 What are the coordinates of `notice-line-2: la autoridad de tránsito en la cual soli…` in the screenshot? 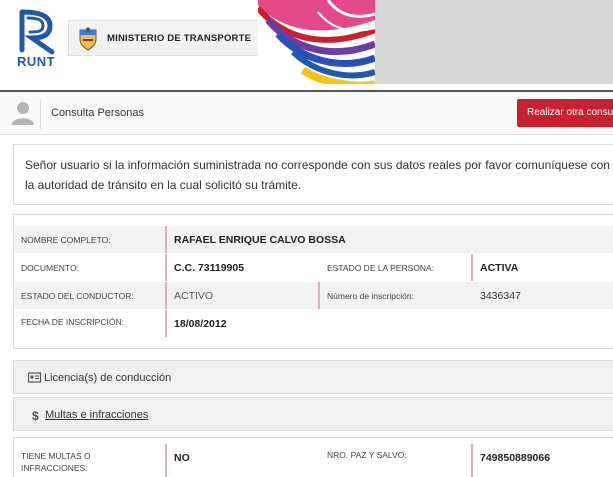 It's located at (163, 185).